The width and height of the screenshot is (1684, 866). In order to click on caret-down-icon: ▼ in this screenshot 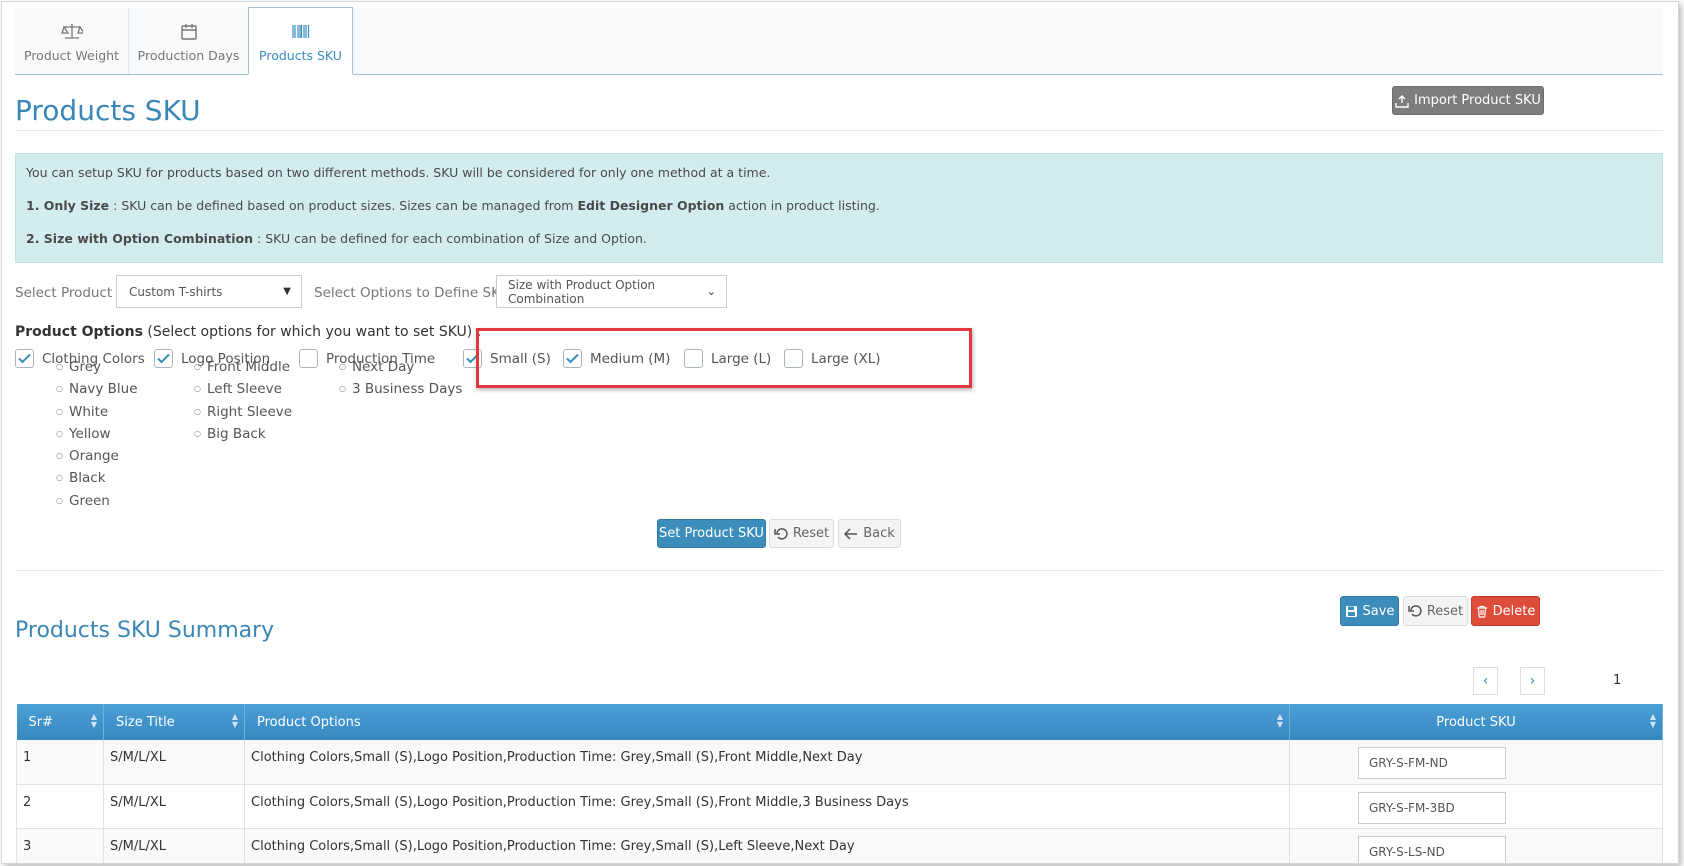, I will do `click(287, 291)`.